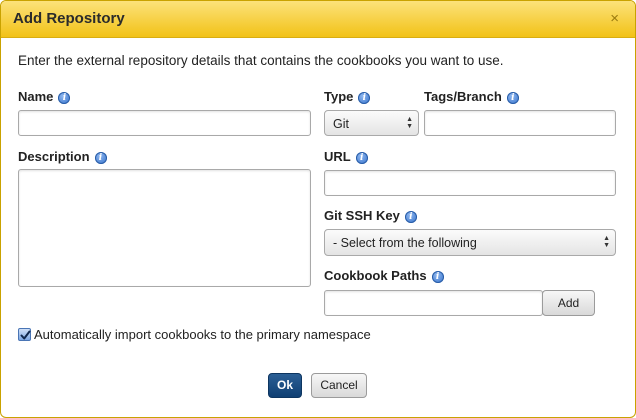  I want to click on description-label-group: Description i, so click(62, 156).